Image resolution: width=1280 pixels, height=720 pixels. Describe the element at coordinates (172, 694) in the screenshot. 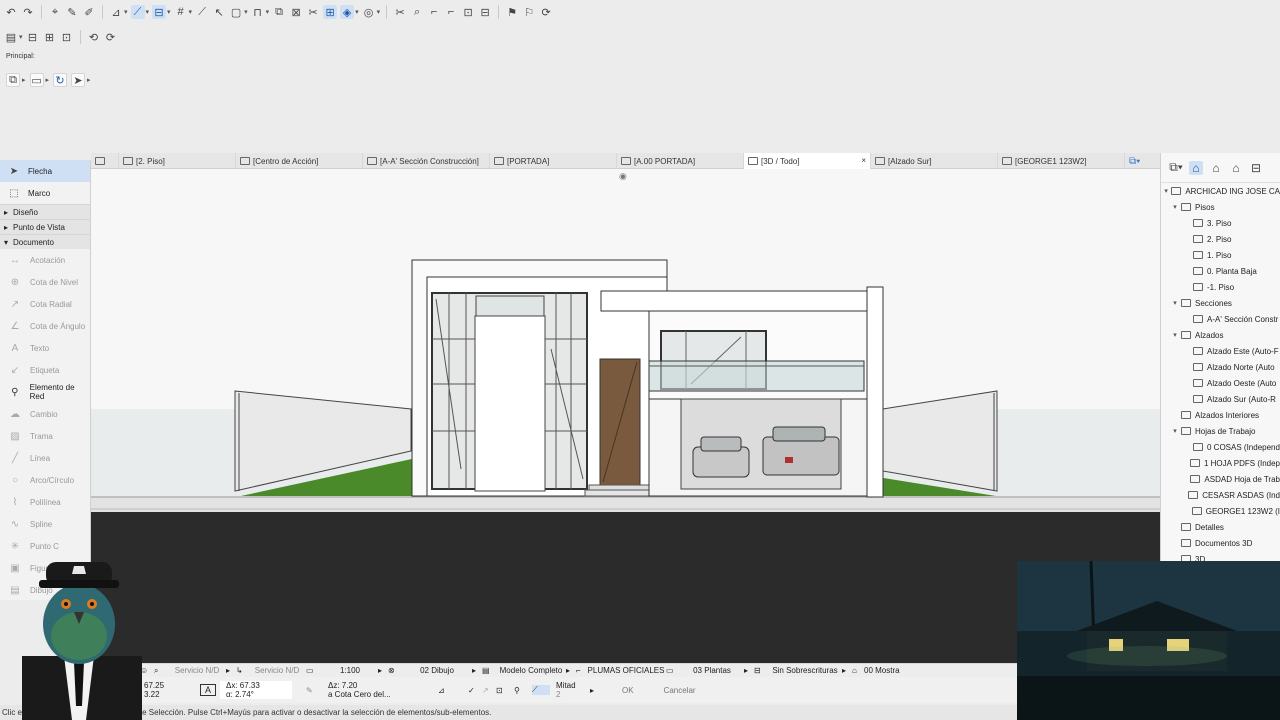

I see `y-coord: 3.22` at that location.